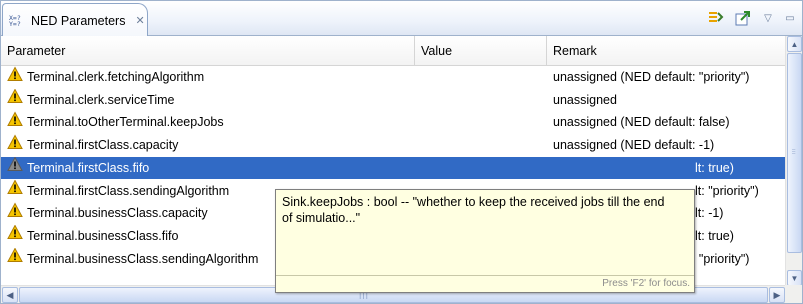 The height and width of the screenshot is (304, 803). I want to click on vertical-scroll-thumb: – – –, so click(794, 153).